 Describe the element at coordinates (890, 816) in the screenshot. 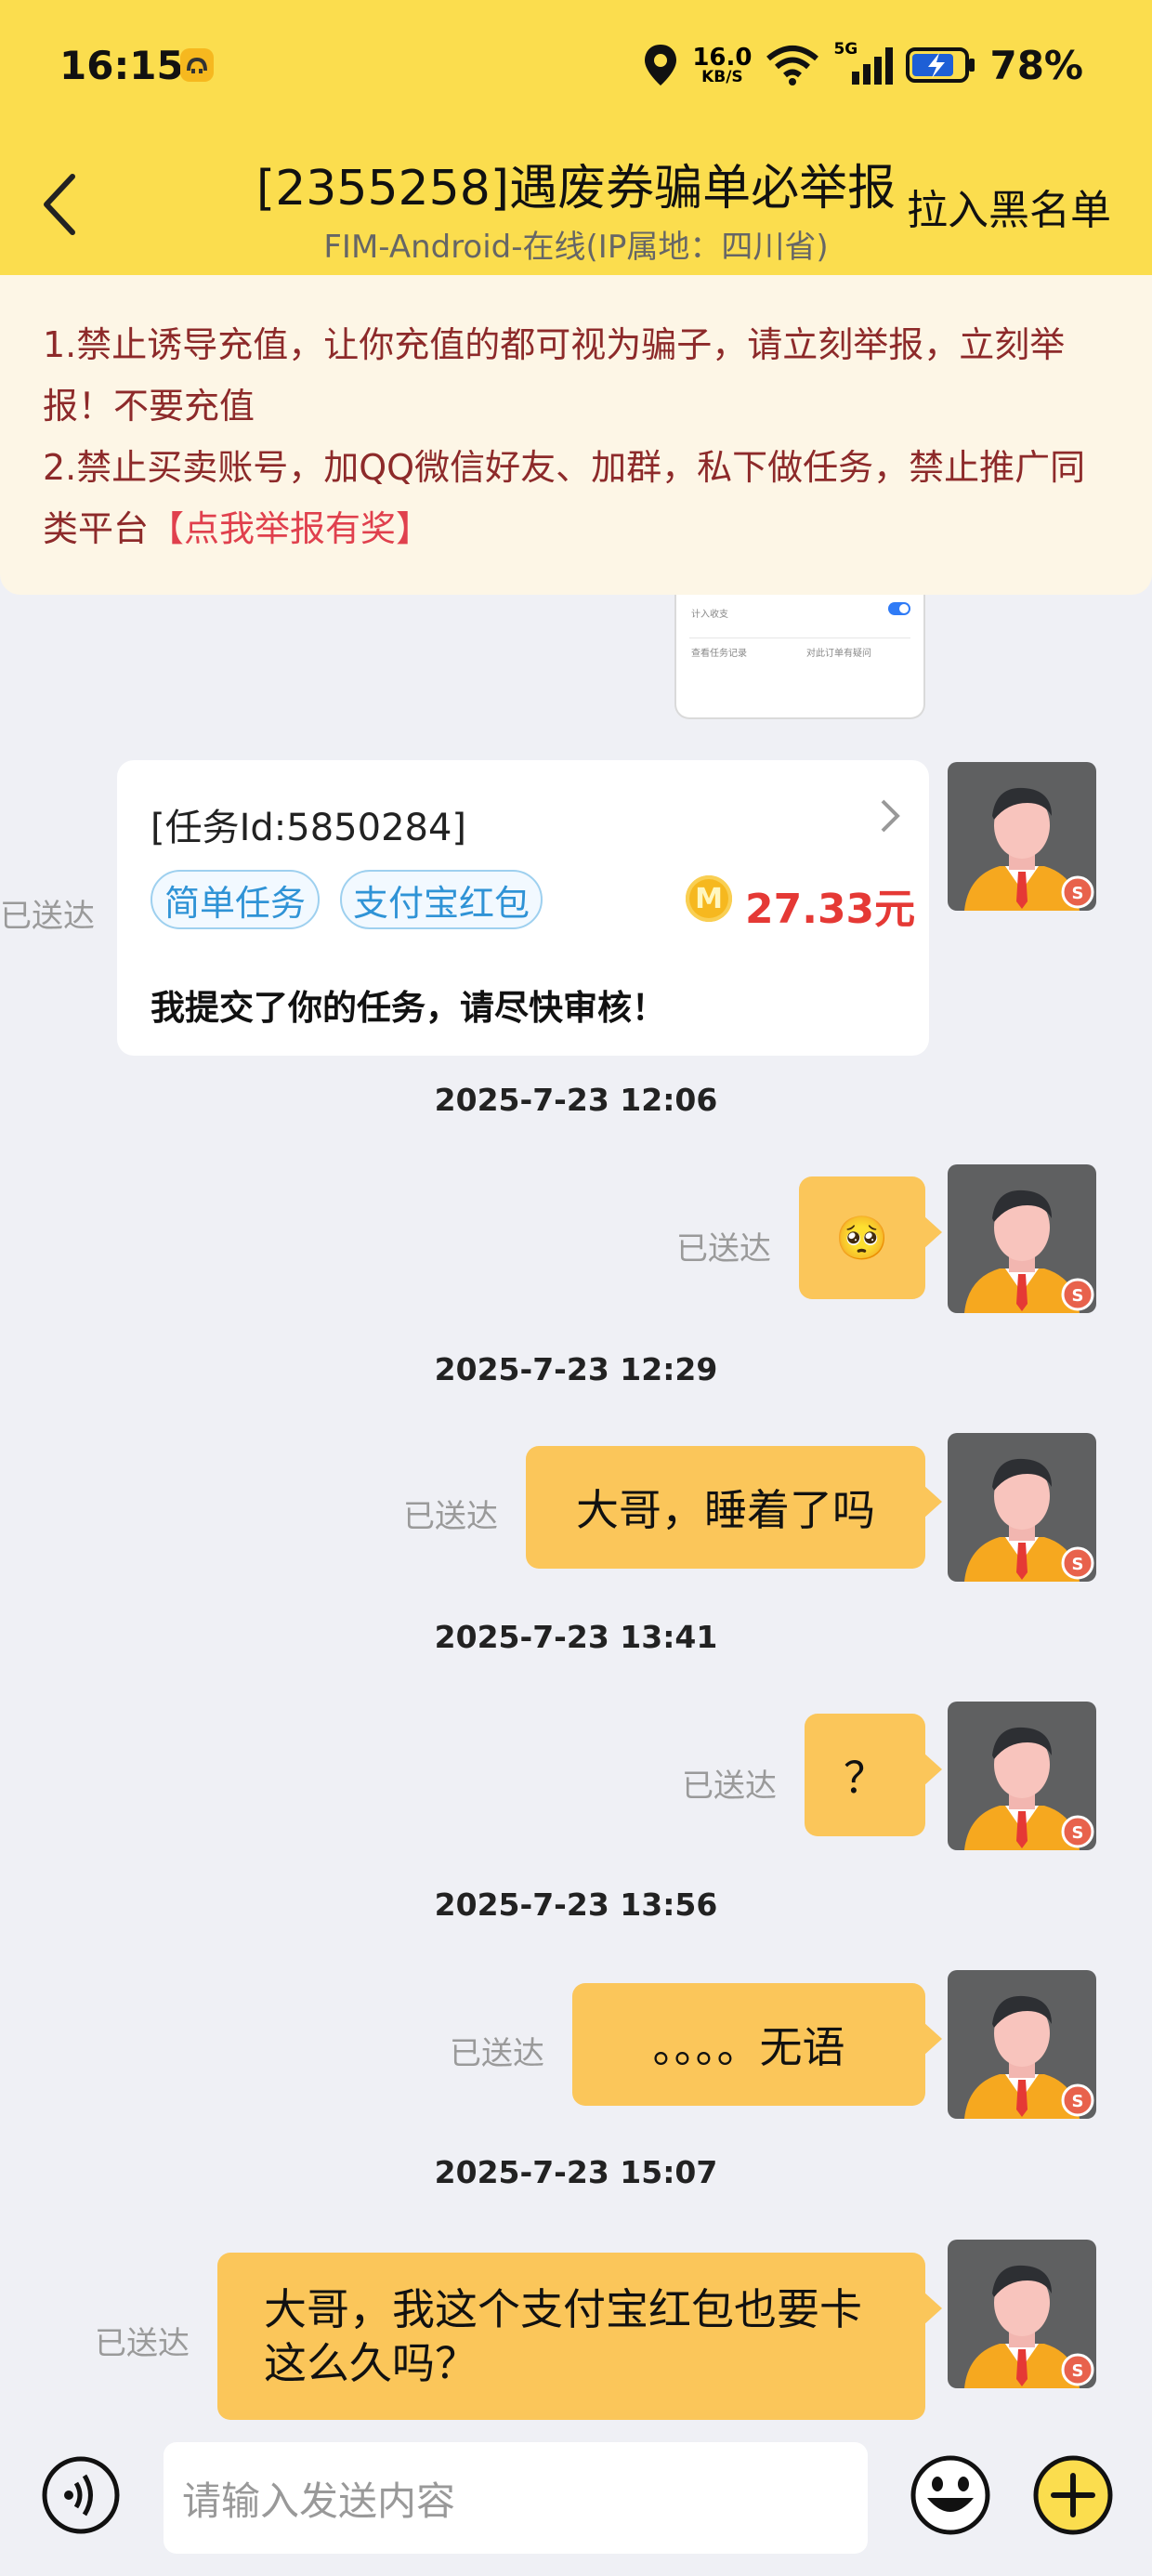

I see `chevron-right-icon` at that location.